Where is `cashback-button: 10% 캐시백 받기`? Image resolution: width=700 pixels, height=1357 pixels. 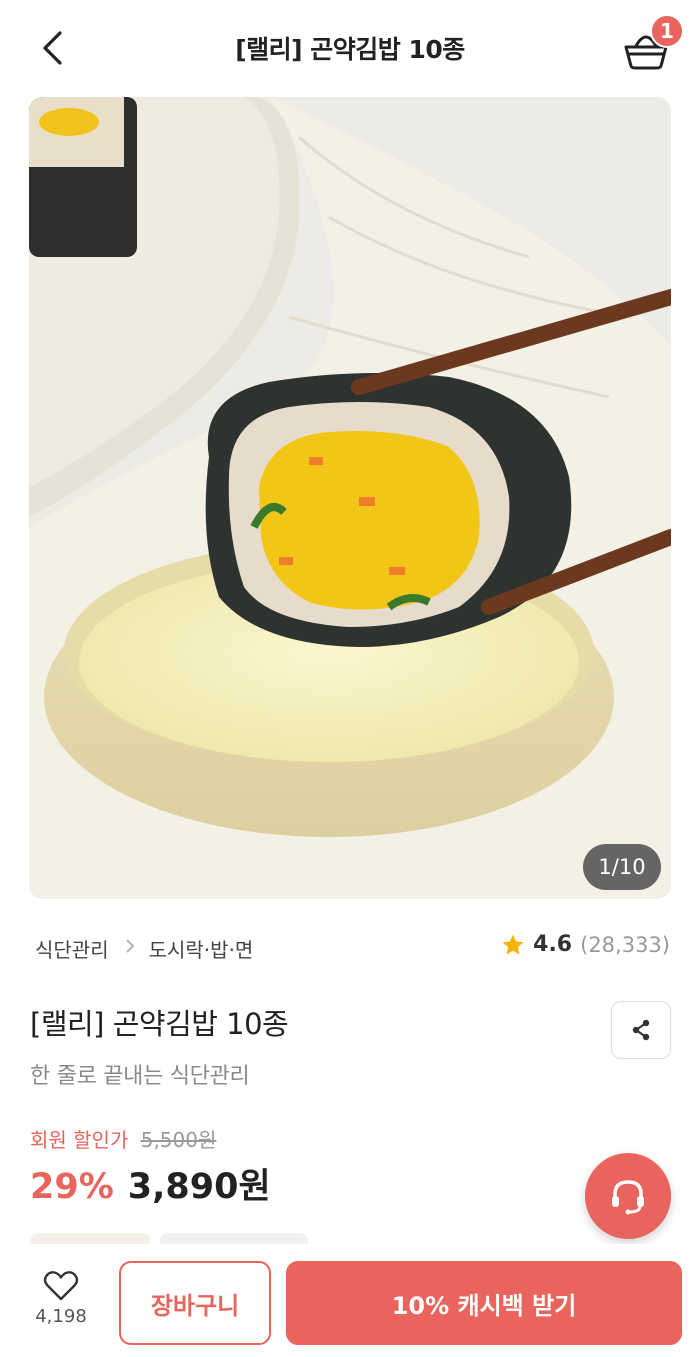 cashback-button: 10% 캐시백 받기 is located at coordinates (484, 1303).